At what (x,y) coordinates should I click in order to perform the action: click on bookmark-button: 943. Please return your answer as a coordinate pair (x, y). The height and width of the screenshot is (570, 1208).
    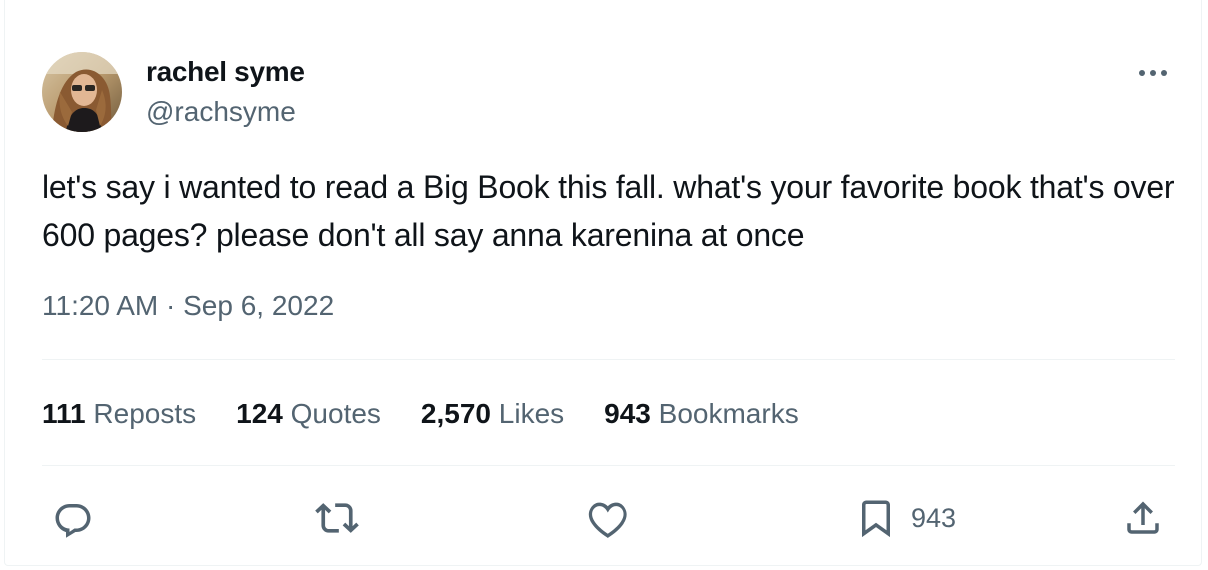
    Looking at the image, I should click on (905, 518).